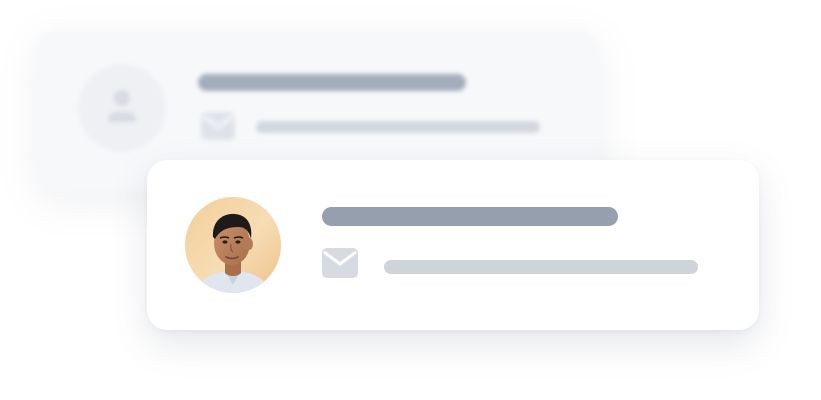 This screenshot has height=400, width=821. What do you see at coordinates (122, 117) in the screenshot?
I see `placeholder-shoulders` at bounding box center [122, 117].